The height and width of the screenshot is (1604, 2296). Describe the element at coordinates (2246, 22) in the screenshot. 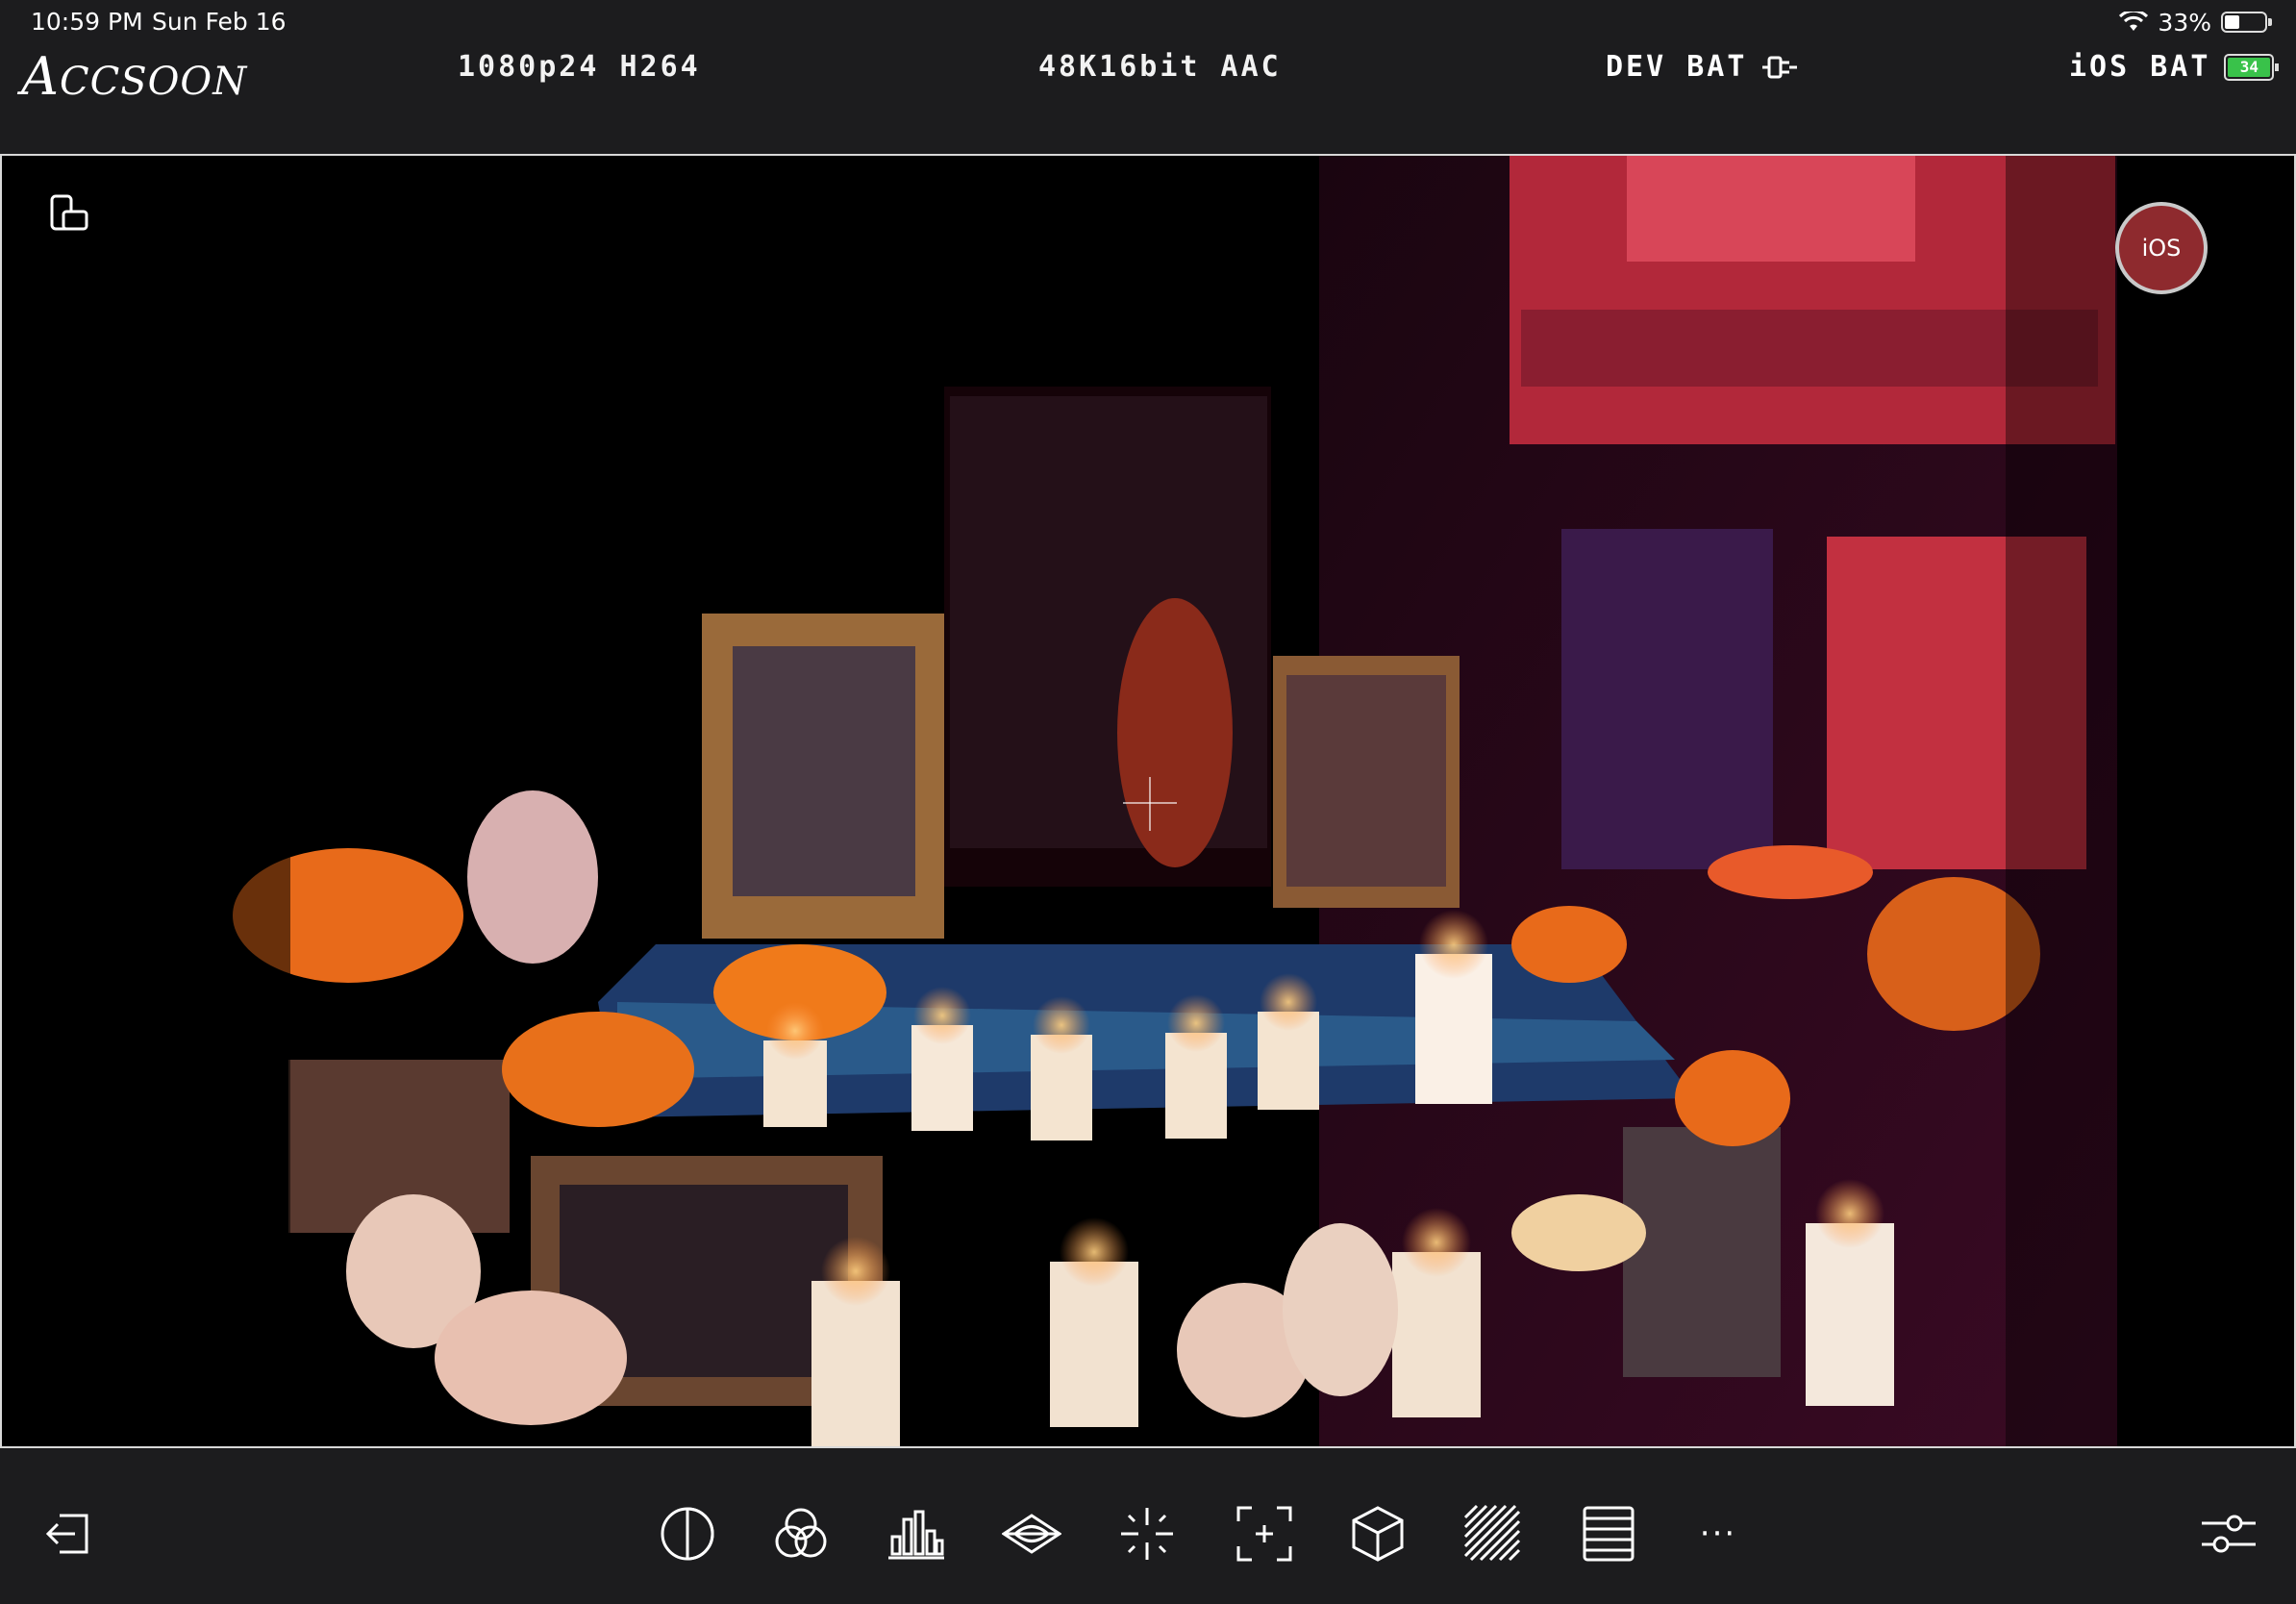

I see `battery-icon` at that location.